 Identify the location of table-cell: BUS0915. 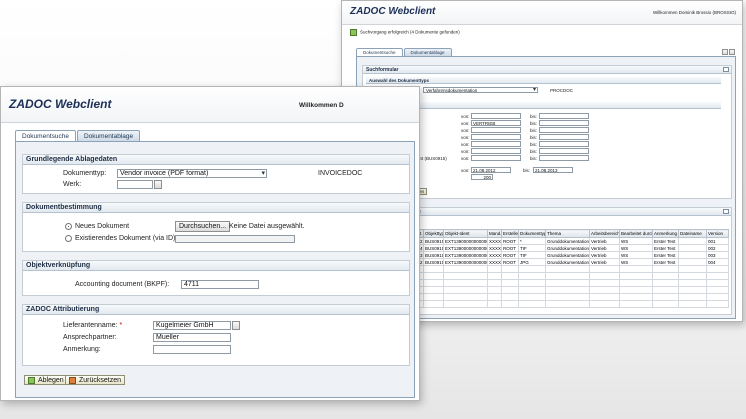
(433, 255).